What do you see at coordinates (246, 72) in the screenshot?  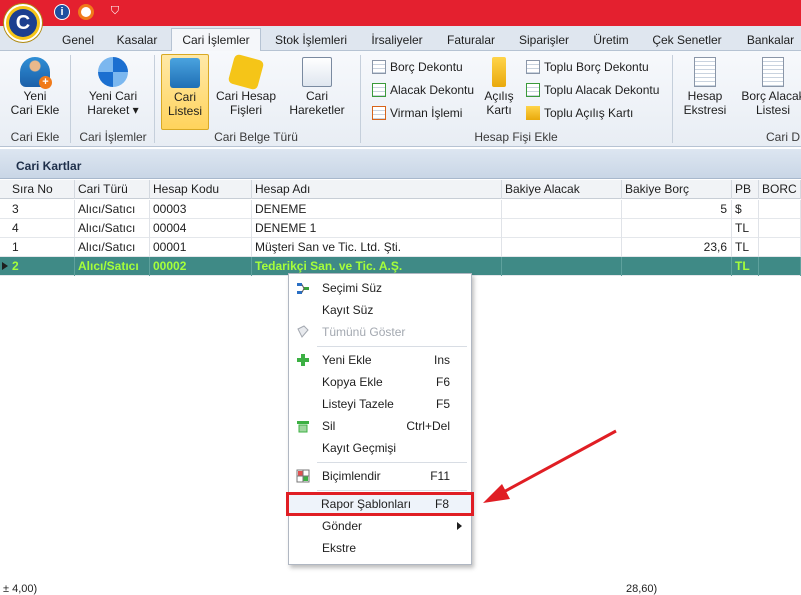 I see `puzzle-icon` at bounding box center [246, 72].